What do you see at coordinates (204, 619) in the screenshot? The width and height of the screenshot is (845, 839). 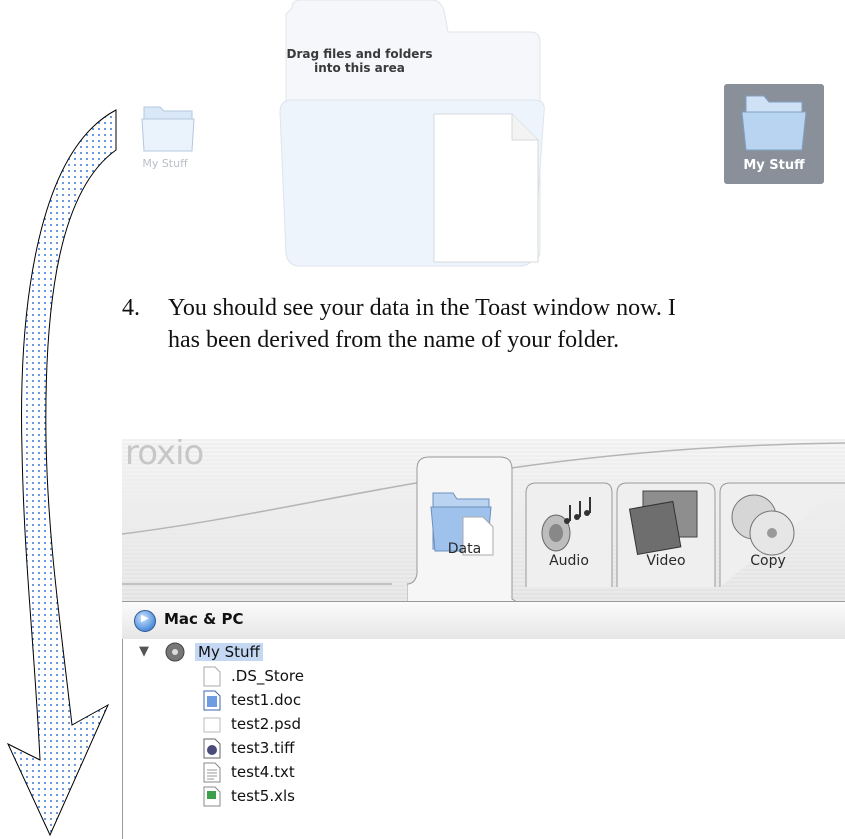 I see `format-label: Mac & PC` at bounding box center [204, 619].